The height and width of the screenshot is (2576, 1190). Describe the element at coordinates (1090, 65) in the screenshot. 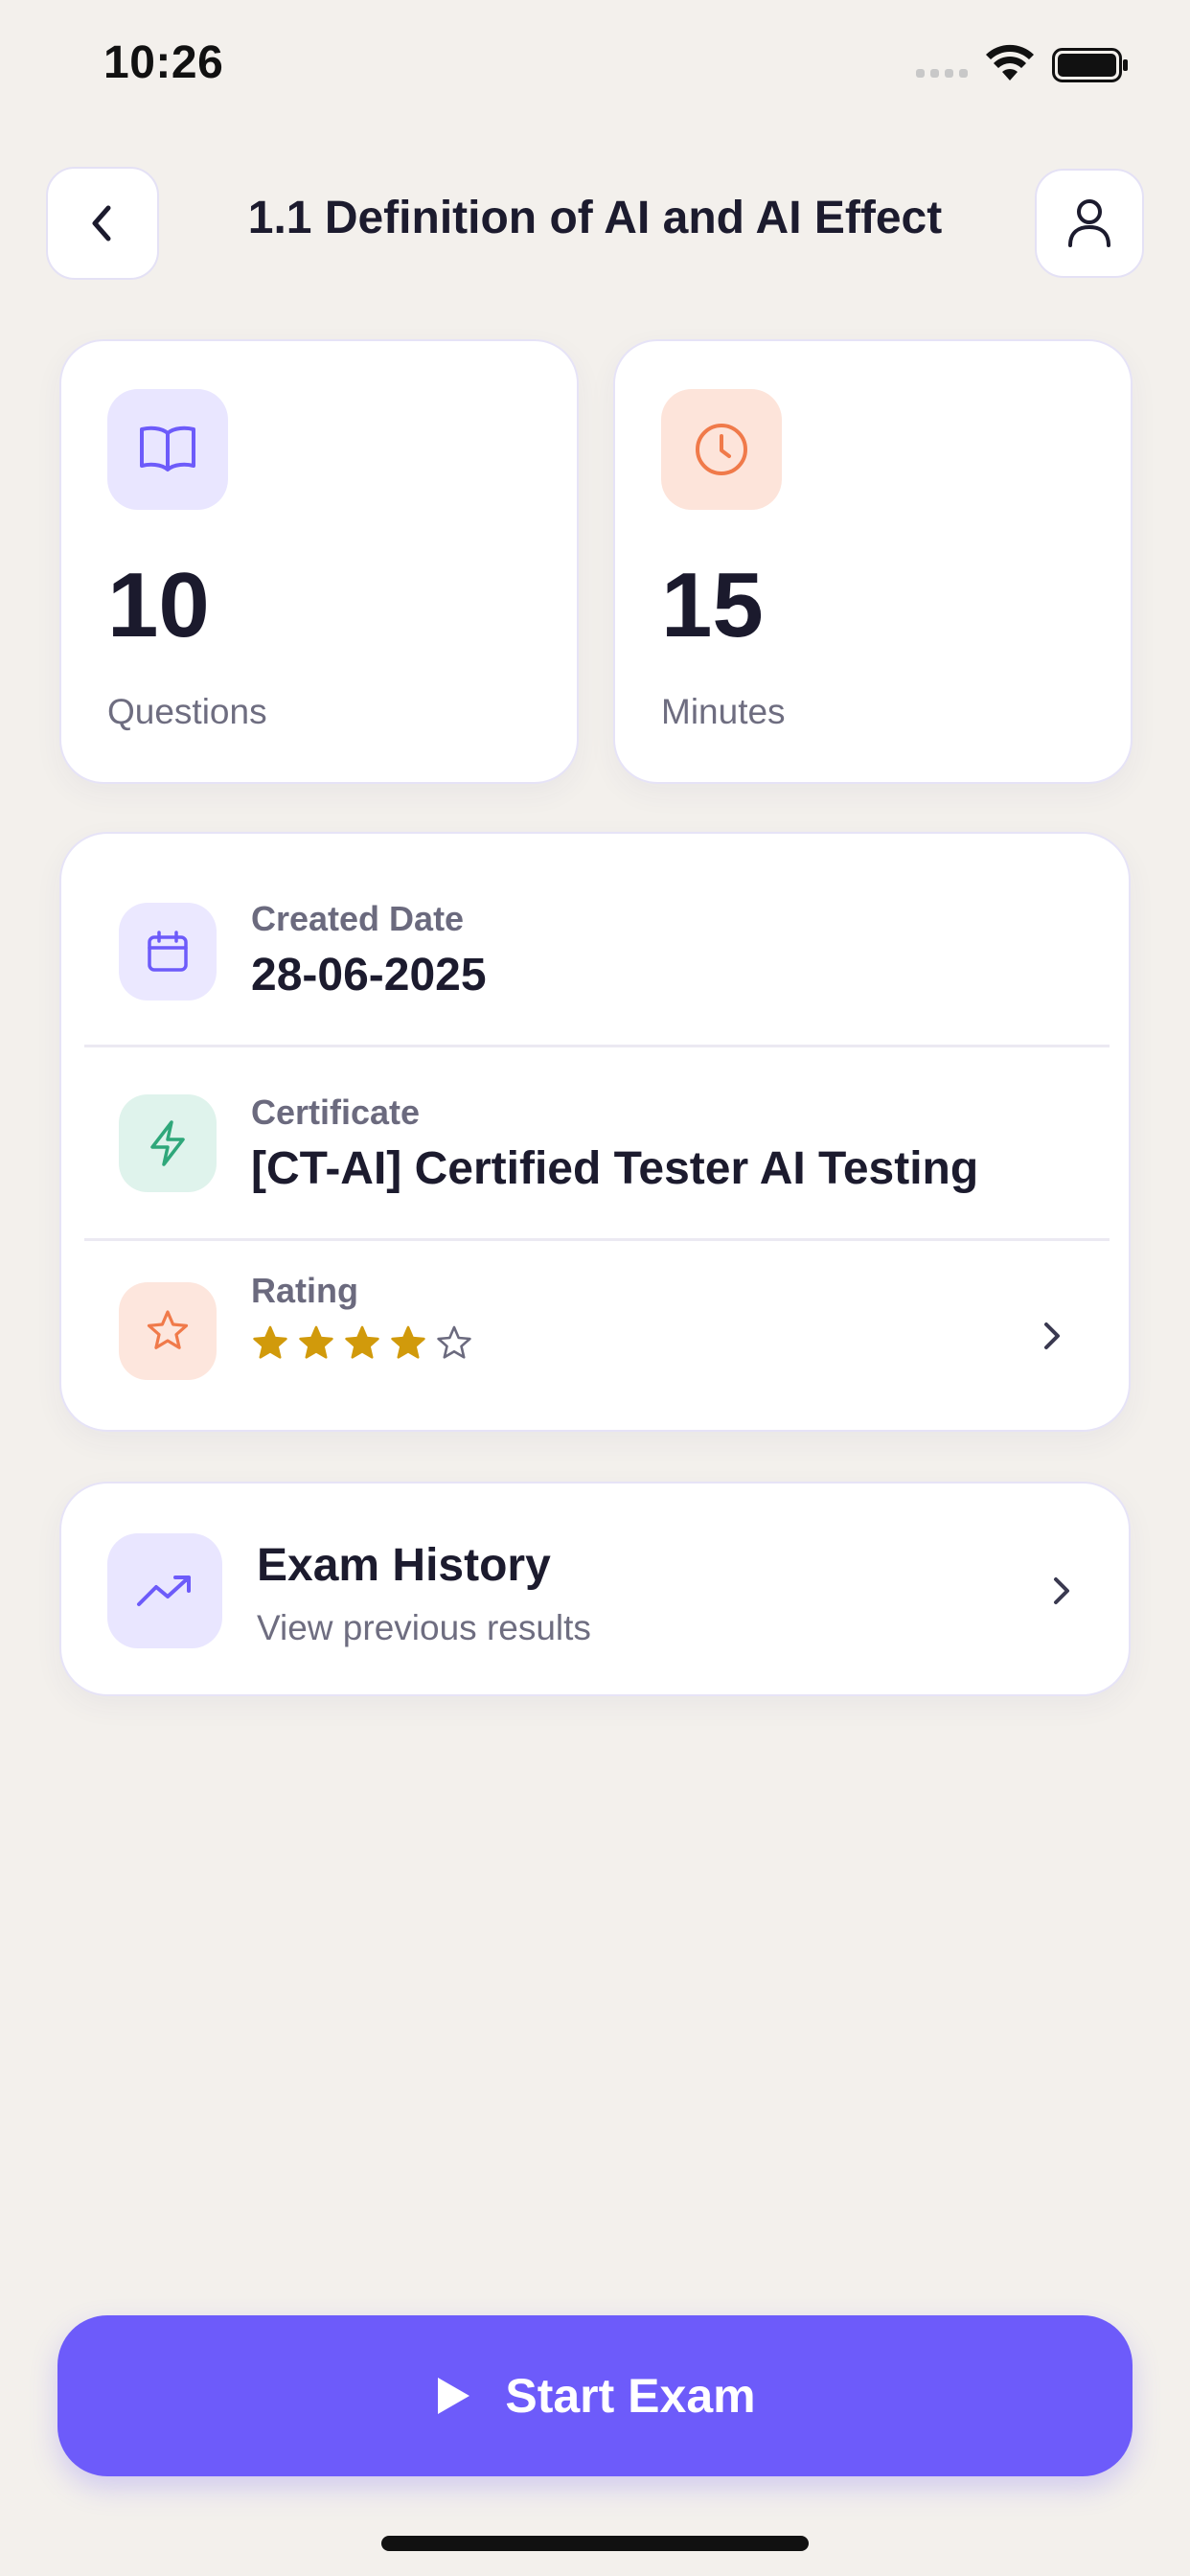

I see `battery-icon` at that location.